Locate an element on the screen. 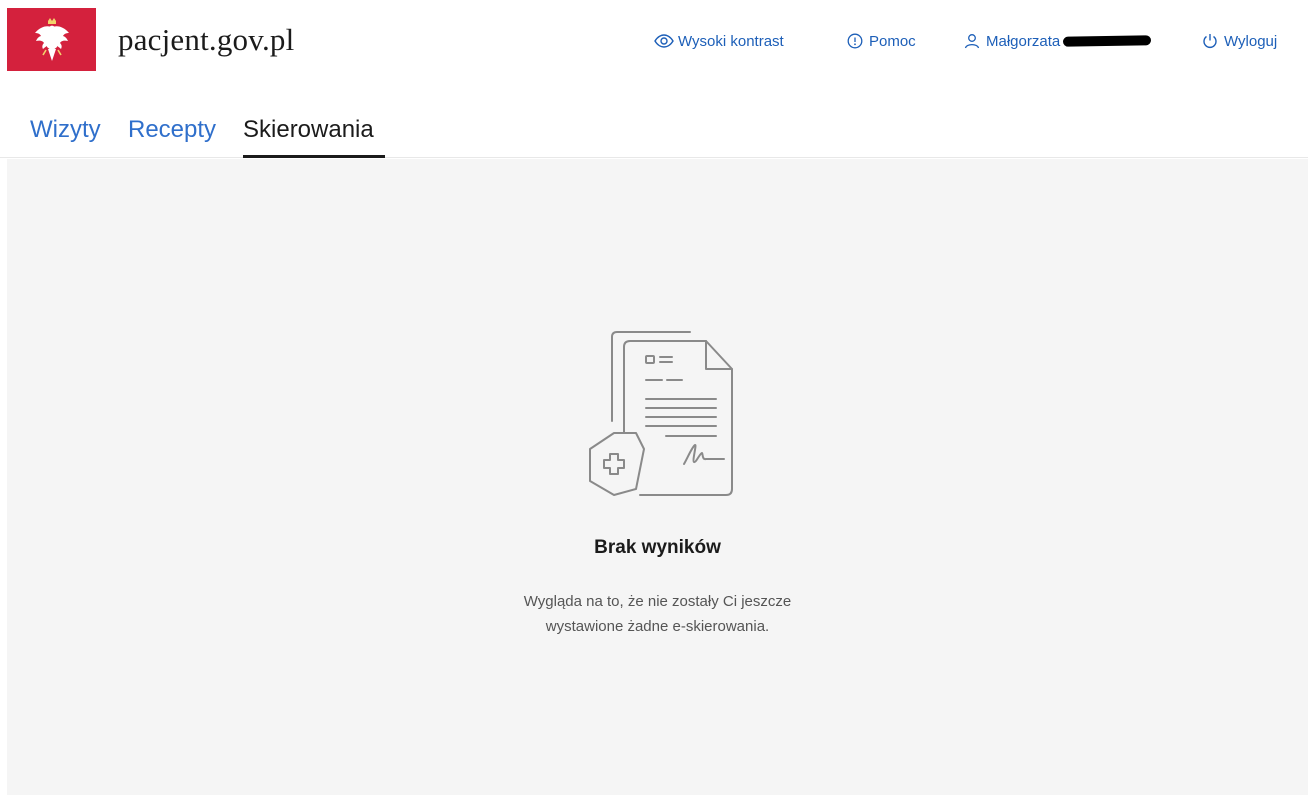 The image size is (1308, 795). help-button: Pomoc is located at coordinates (880, 41).